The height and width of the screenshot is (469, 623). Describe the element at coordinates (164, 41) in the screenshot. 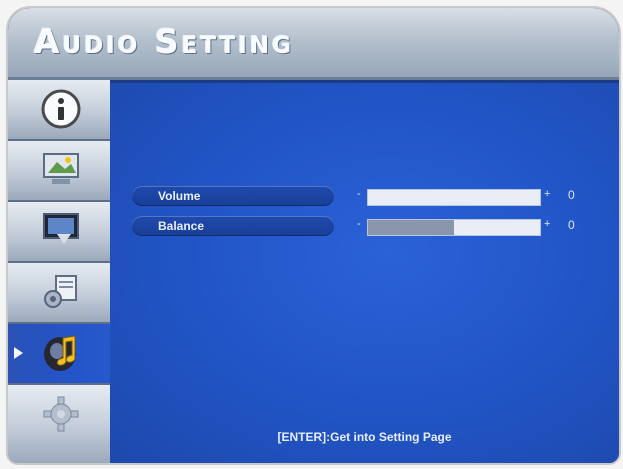

I see `page-title: Audio Setting` at that location.